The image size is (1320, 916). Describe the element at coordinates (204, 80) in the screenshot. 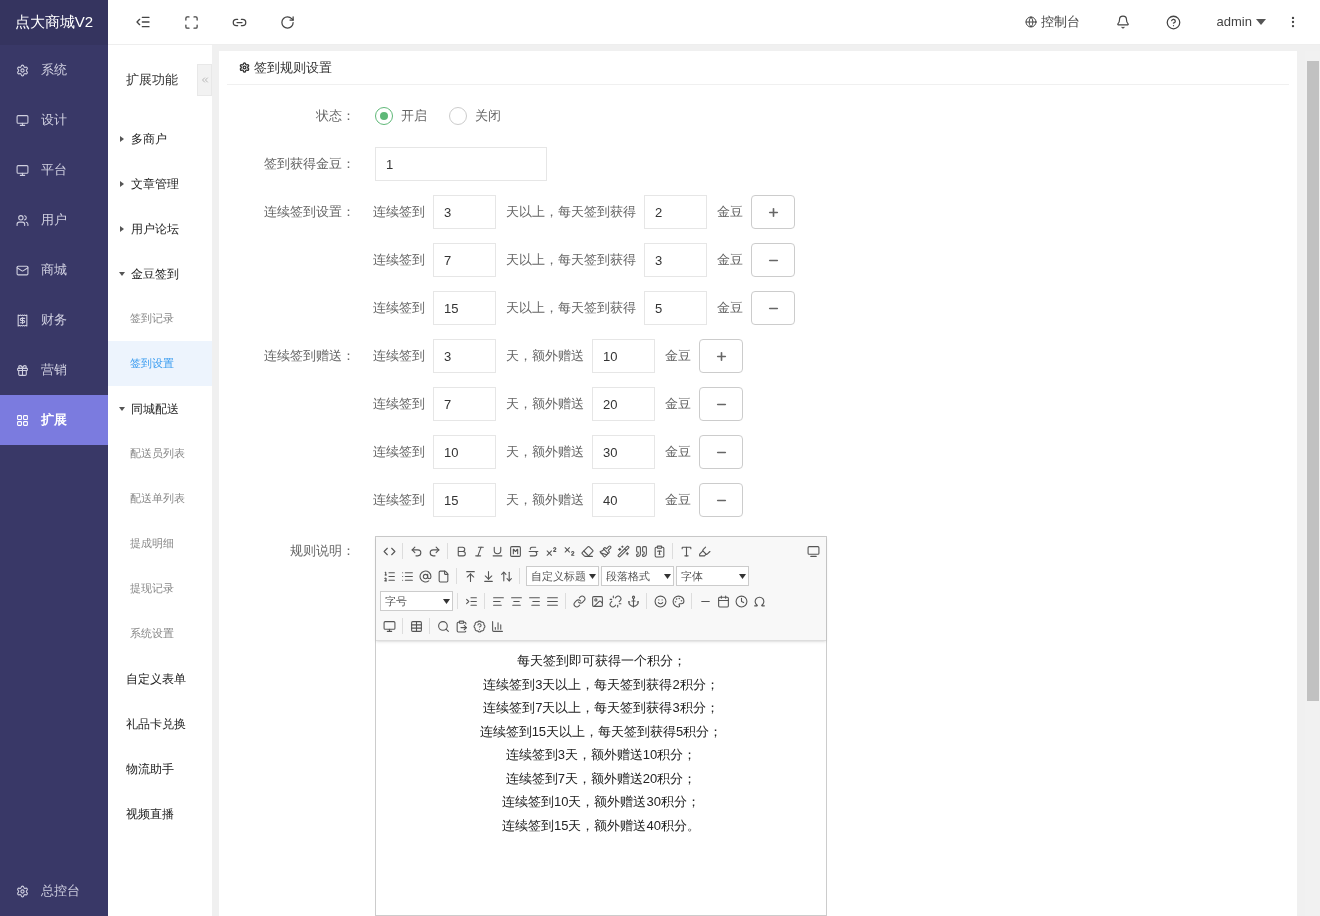

I see `double-chevron-left-icon` at that location.